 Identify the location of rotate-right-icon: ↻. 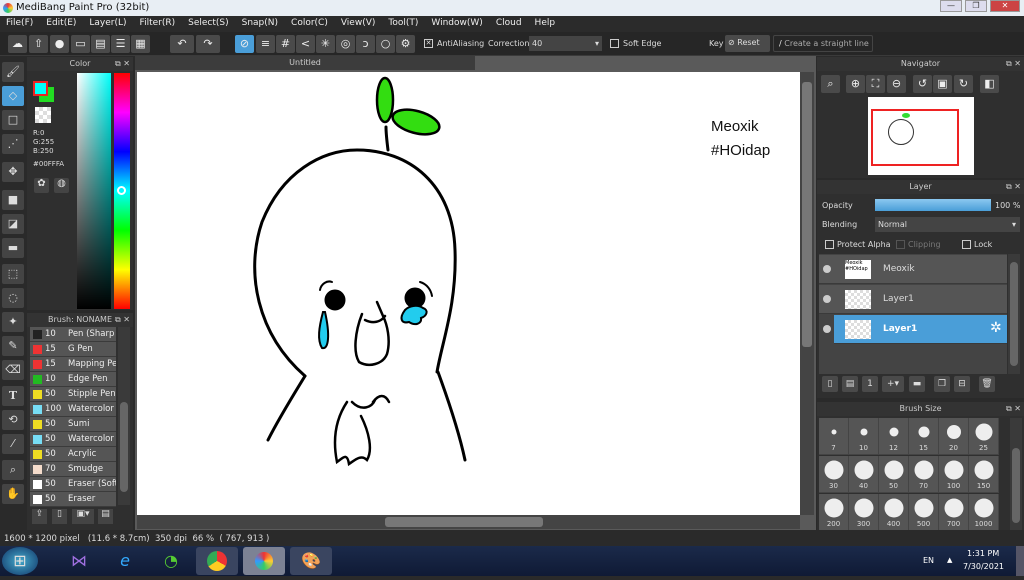
(963, 84).